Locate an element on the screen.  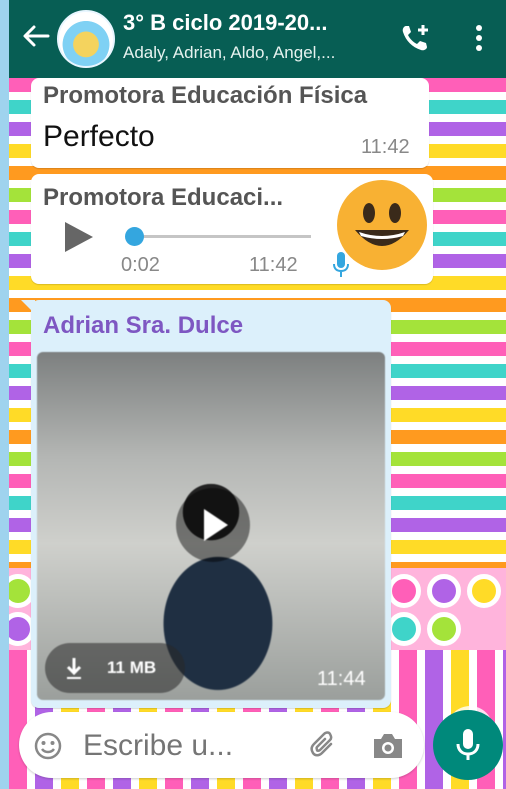
more-options-button is located at coordinates (479, 38).